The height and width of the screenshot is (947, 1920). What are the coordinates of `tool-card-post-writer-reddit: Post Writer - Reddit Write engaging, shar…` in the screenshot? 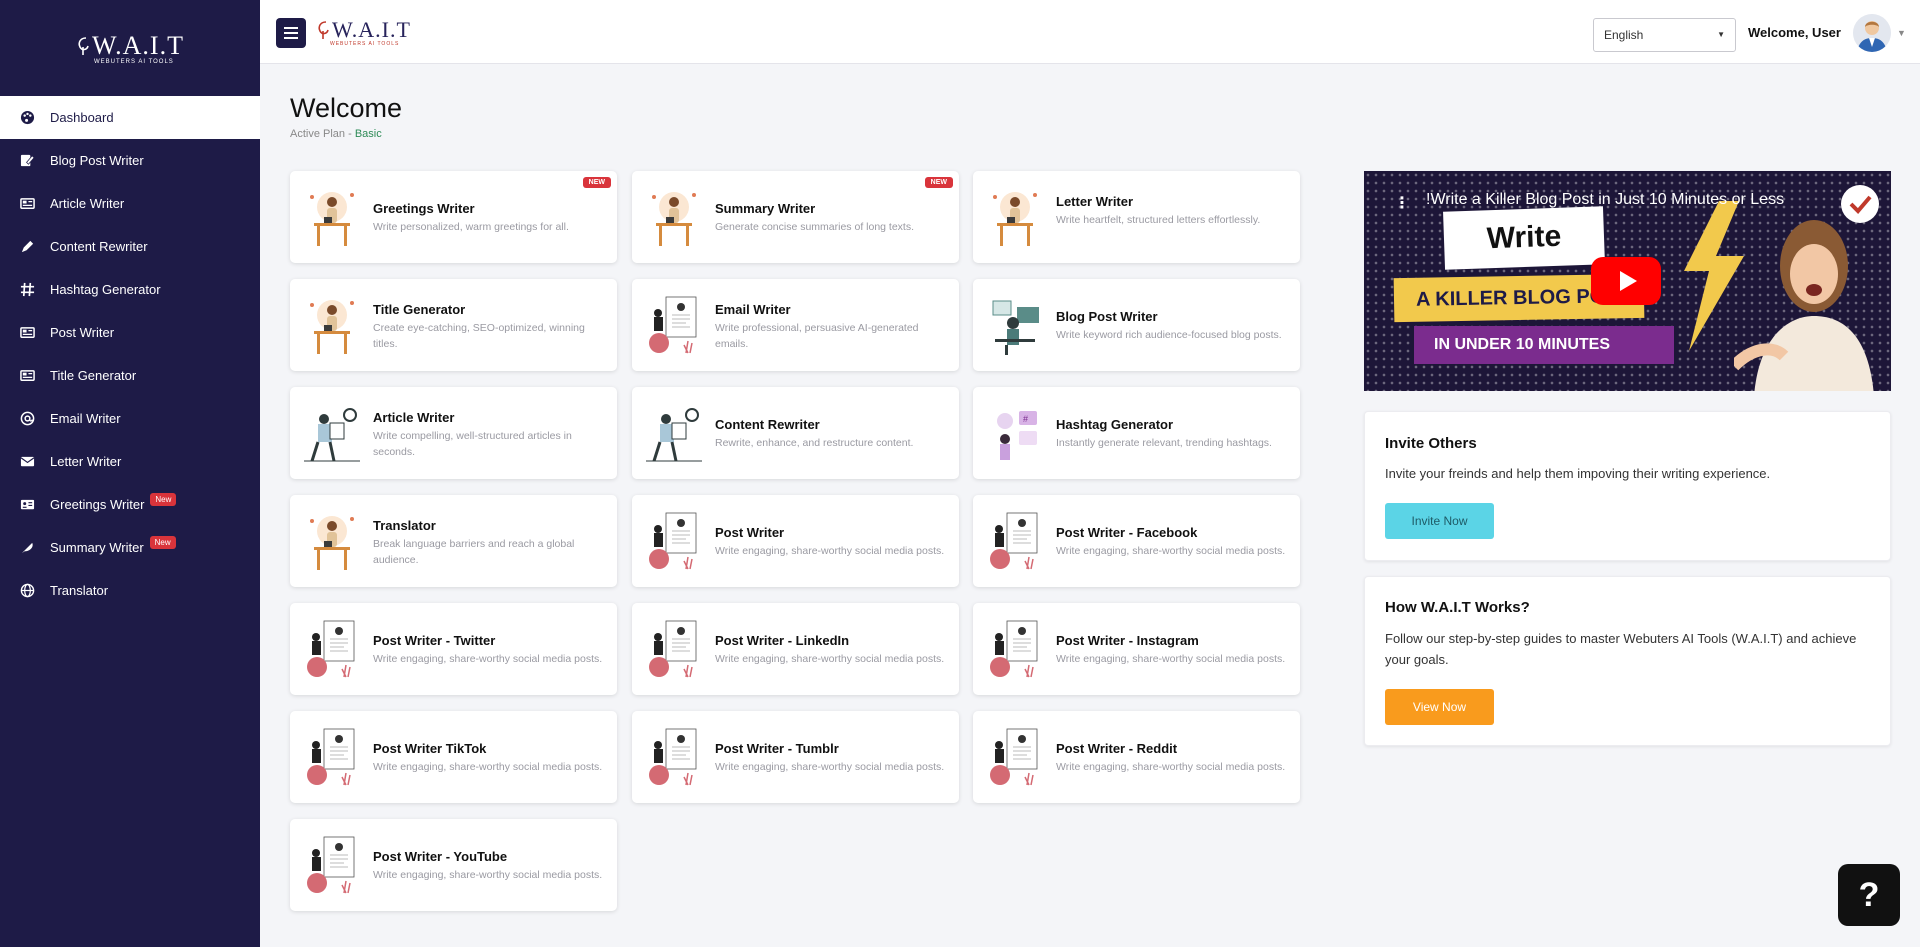 It's located at (1136, 757).